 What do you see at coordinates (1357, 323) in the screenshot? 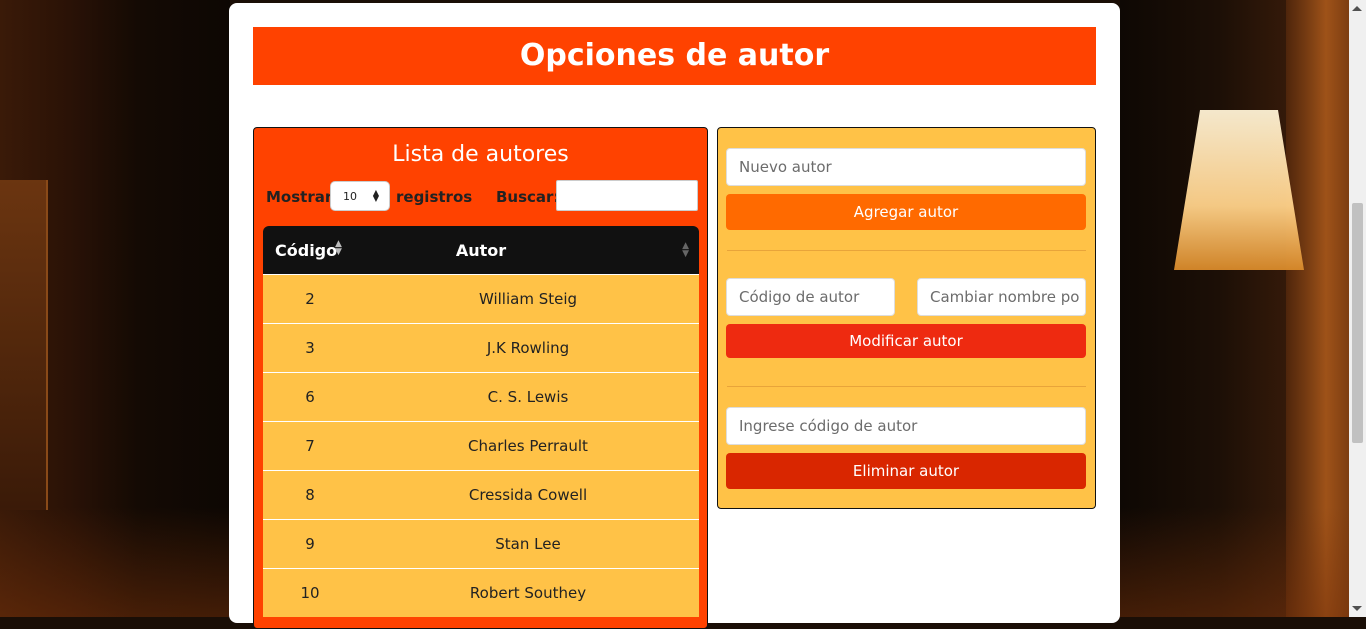
I see `scroll-thumb` at bounding box center [1357, 323].